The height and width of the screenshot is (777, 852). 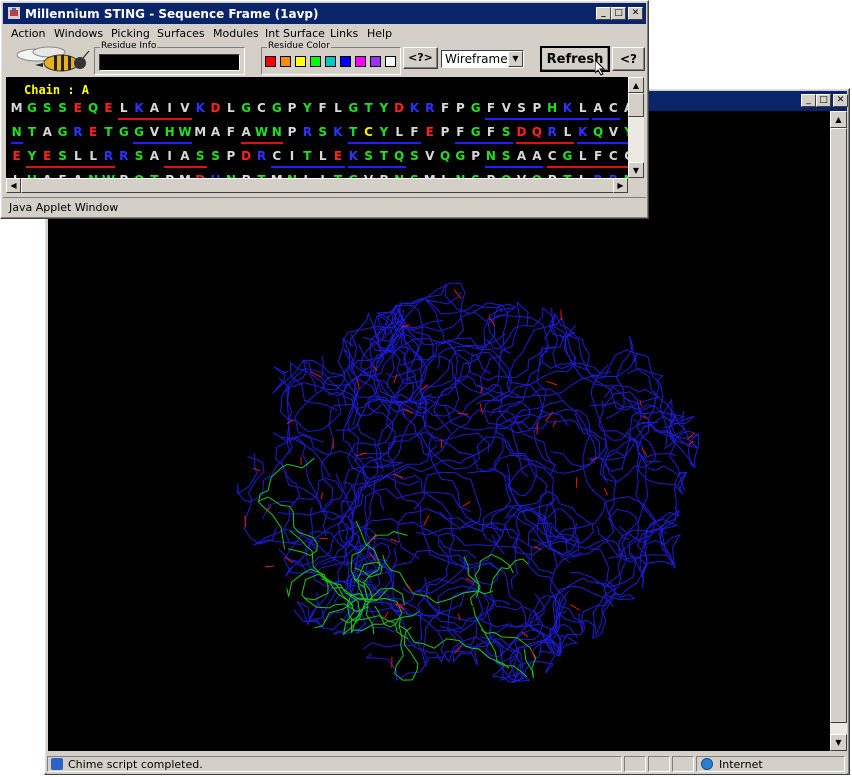 What do you see at coordinates (169, 108) in the screenshot?
I see `residue: I` at bounding box center [169, 108].